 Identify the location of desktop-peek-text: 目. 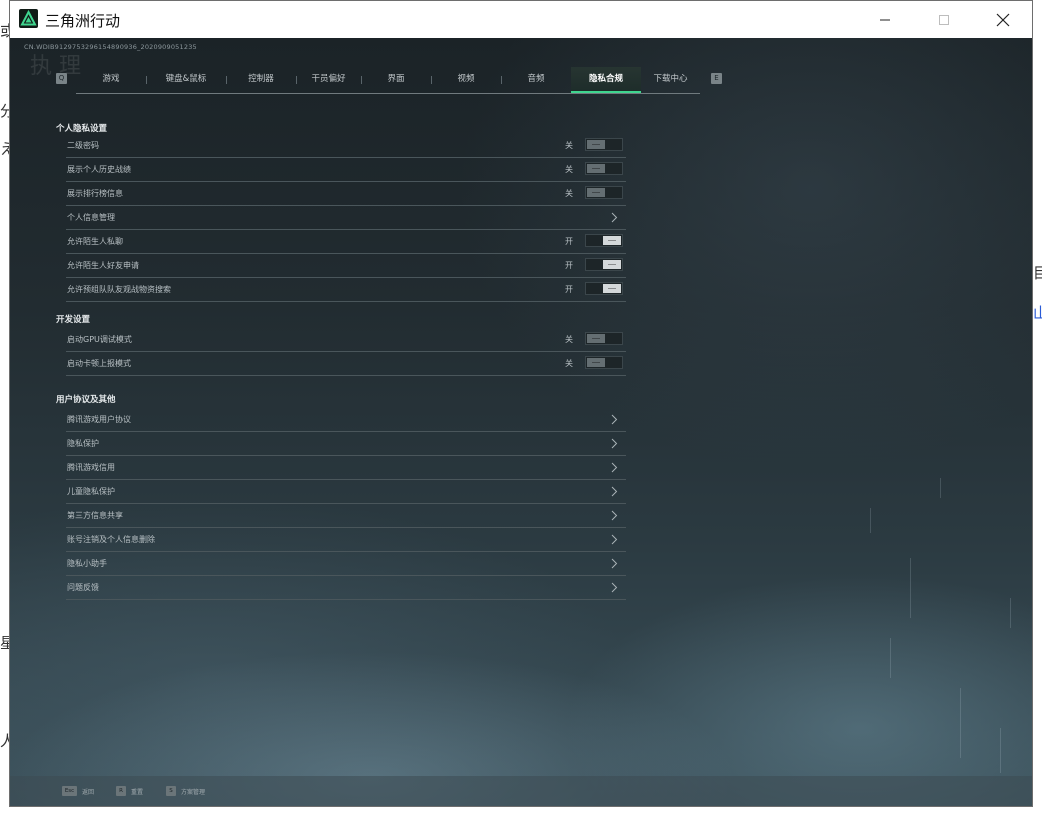
(1037, 273).